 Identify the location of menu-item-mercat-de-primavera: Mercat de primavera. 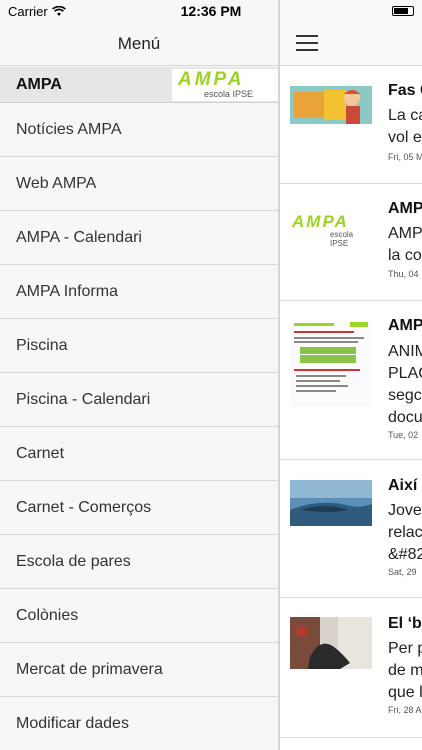
(139, 670).